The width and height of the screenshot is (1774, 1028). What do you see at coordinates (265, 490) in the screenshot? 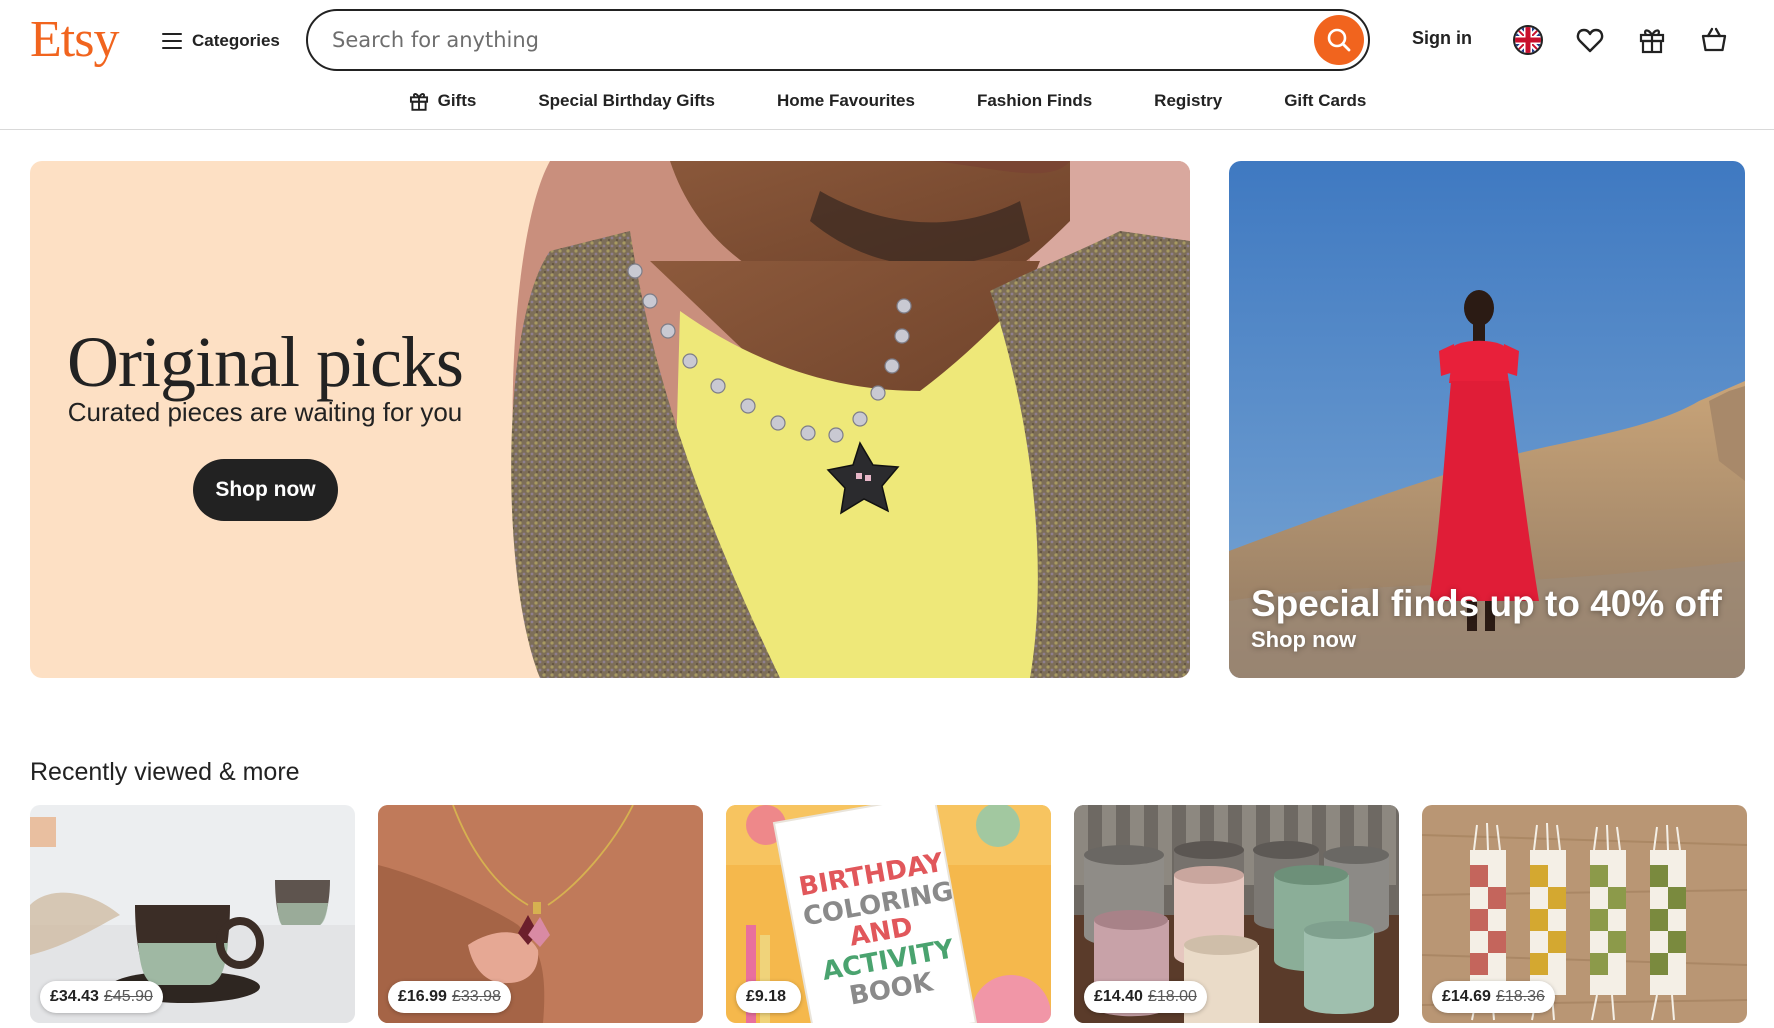
I see `hero-shop-now-button: Shop now` at bounding box center [265, 490].